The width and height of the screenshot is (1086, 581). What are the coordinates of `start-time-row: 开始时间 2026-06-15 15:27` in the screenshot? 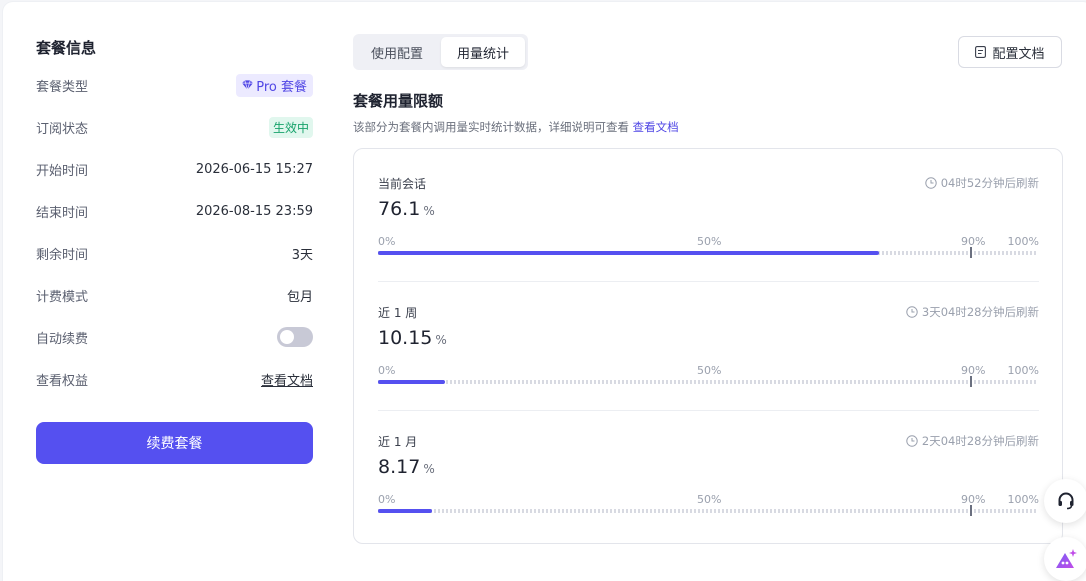 It's located at (174, 169).